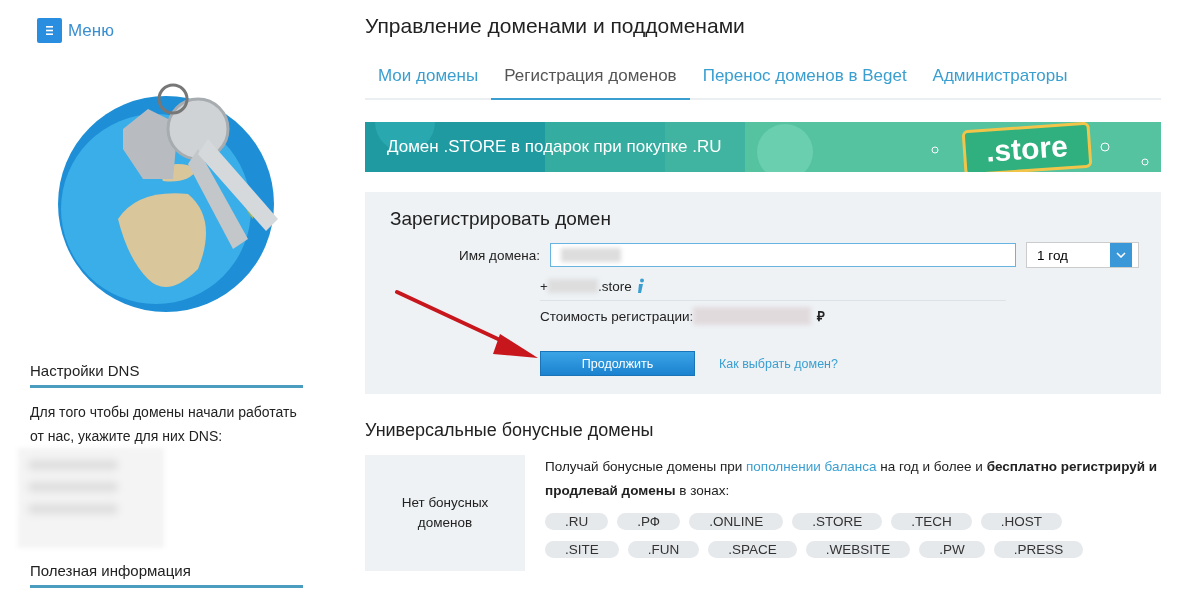 Image resolution: width=1197 pixels, height=608 pixels. What do you see at coordinates (1038, 549) in the screenshot?
I see `zone-tag: .PRESS` at bounding box center [1038, 549].